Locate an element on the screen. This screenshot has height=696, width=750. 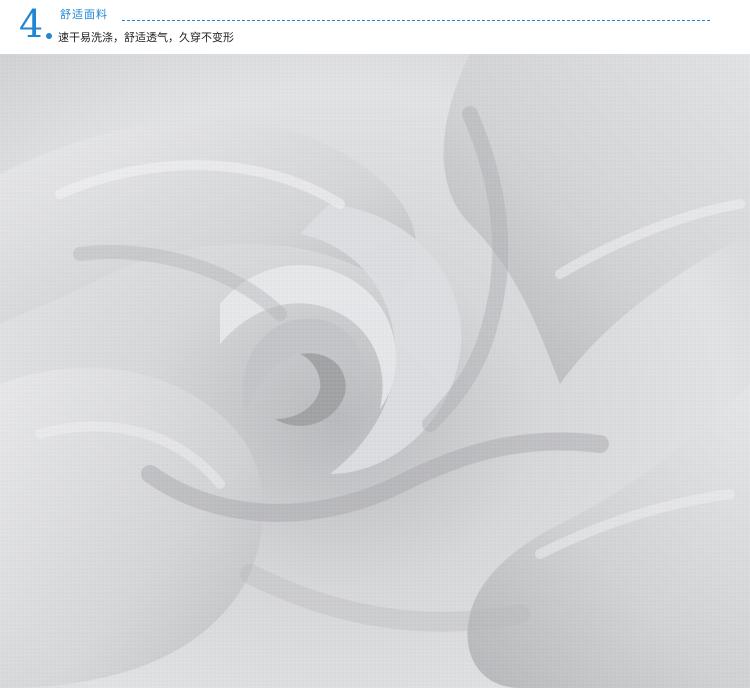
bottom-margin is located at coordinates (375, 692).